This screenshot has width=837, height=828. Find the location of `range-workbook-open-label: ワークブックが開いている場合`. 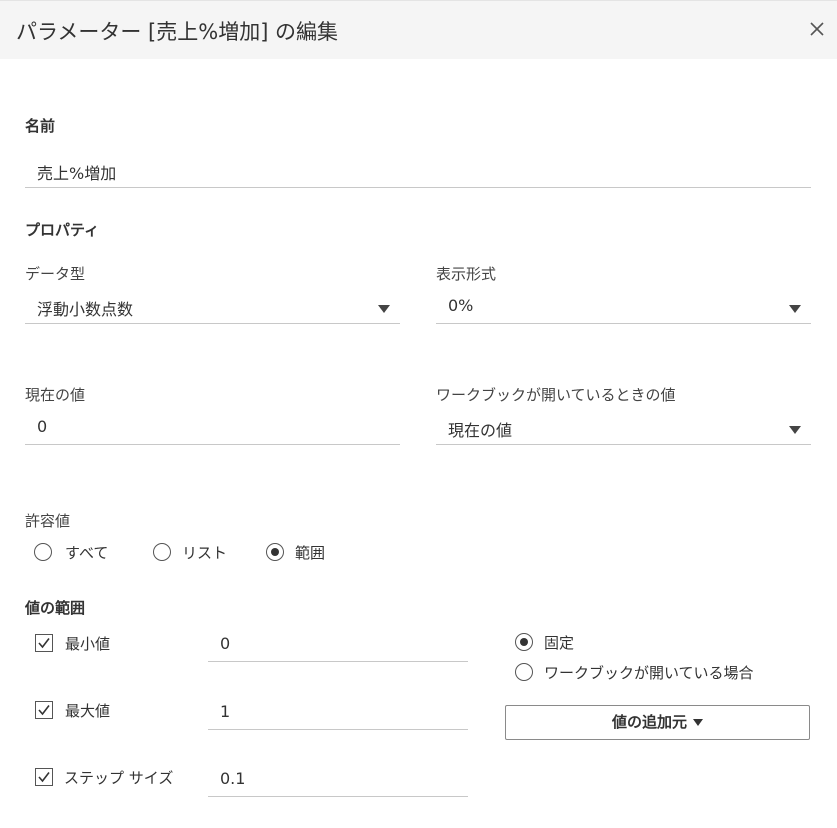

range-workbook-open-label: ワークブックが開いている場合 is located at coordinates (649, 673).